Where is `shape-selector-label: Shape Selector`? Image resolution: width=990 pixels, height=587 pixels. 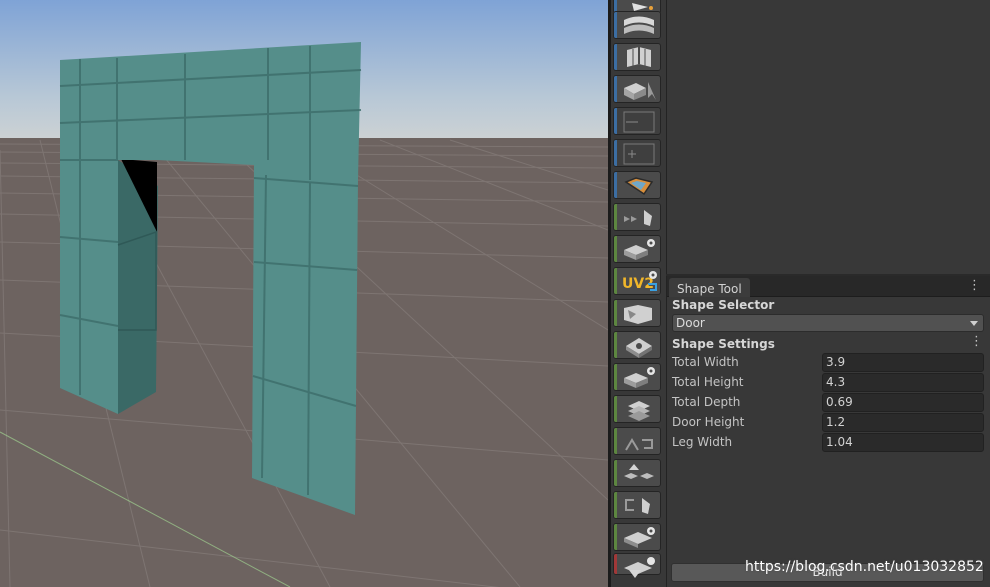
shape-selector-label: Shape Selector is located at coordinates (723, 305).